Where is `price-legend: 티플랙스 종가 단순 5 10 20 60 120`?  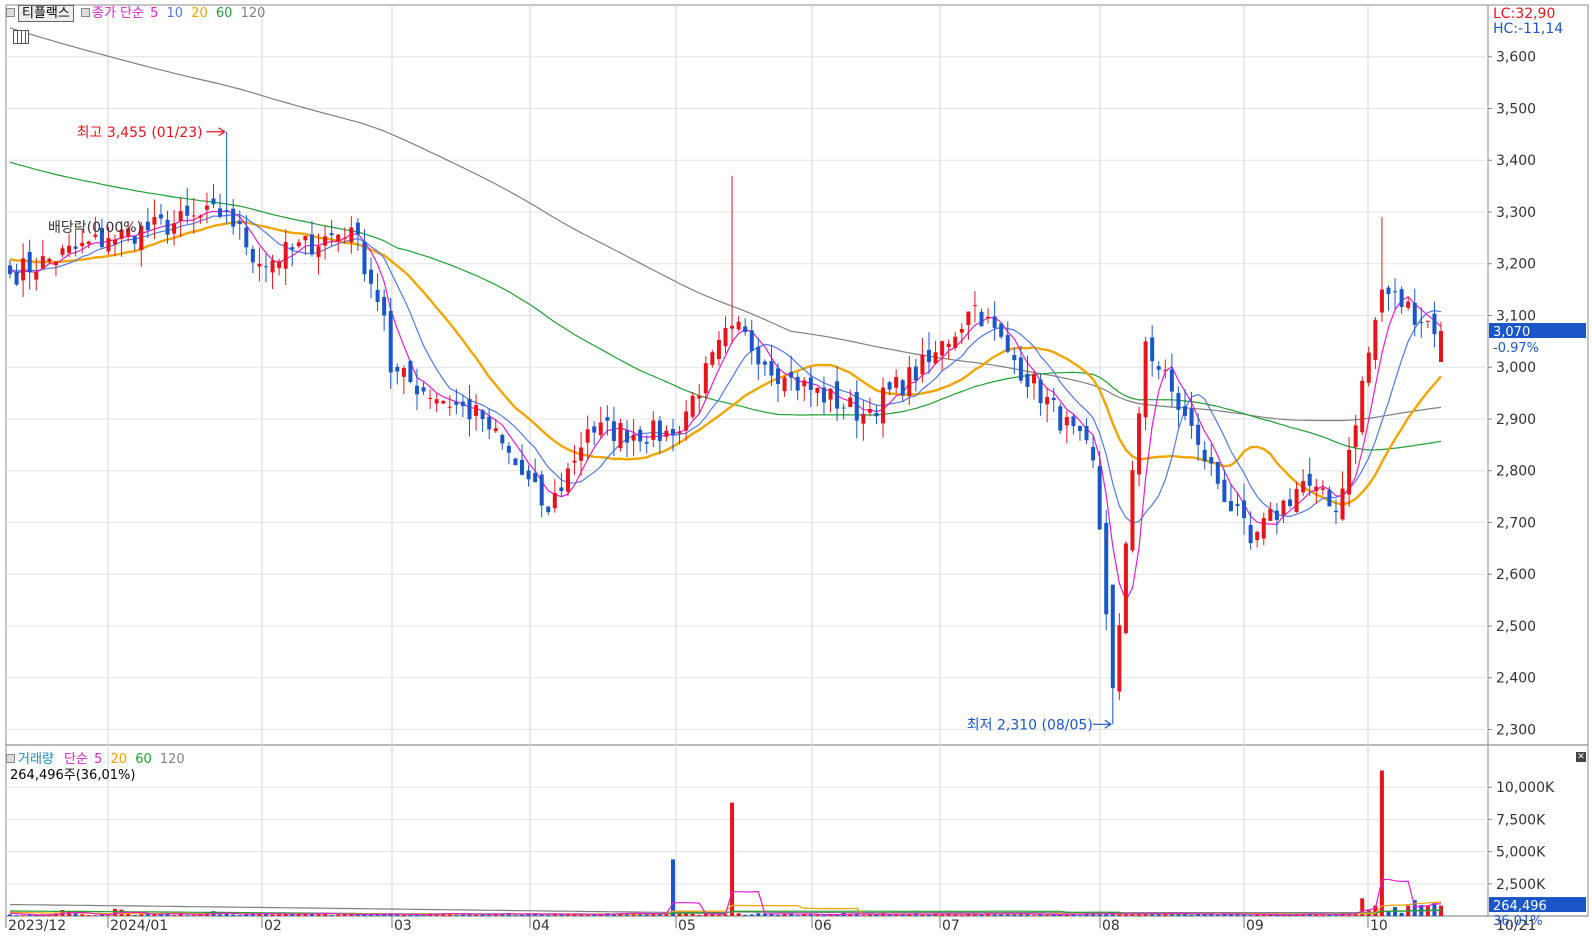
price-legend: 티플랙스 종가 단순 5 10 20 60 120 is located at coordinates (135, 13).